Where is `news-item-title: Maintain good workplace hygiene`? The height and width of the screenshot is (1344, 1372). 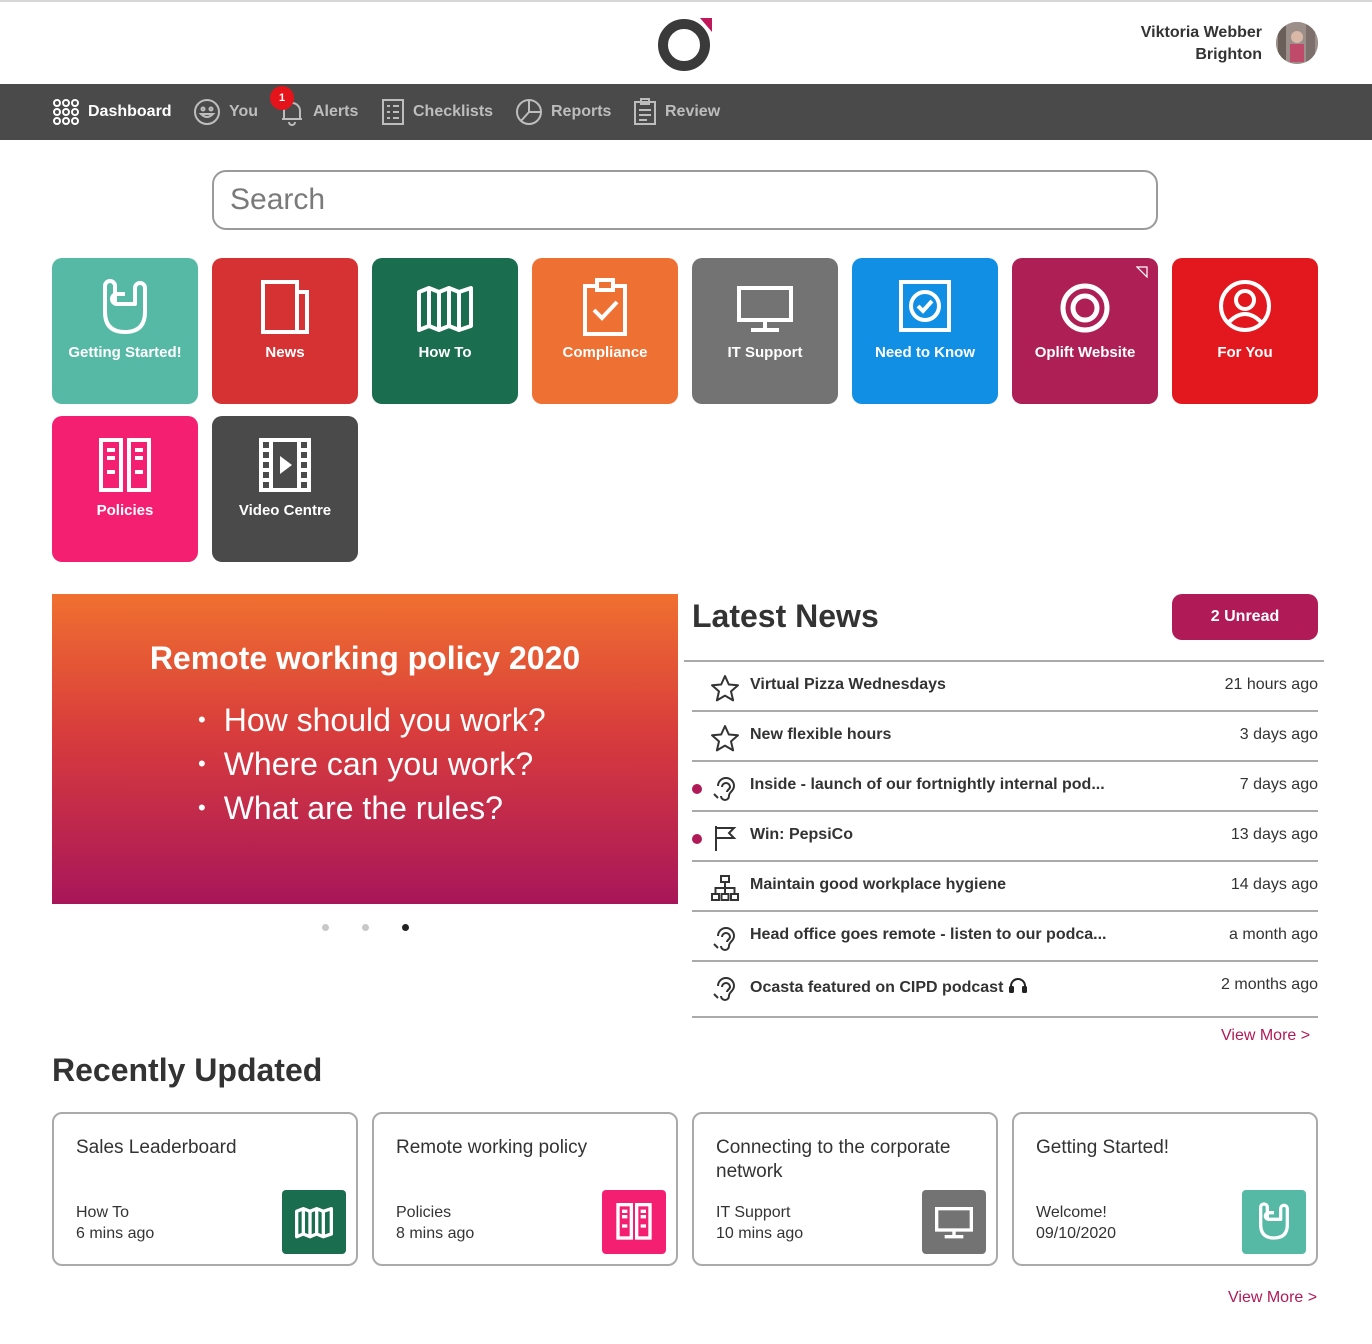
news-item-title: Maintain good workplace hygiene is located at coordinates (878, 884).